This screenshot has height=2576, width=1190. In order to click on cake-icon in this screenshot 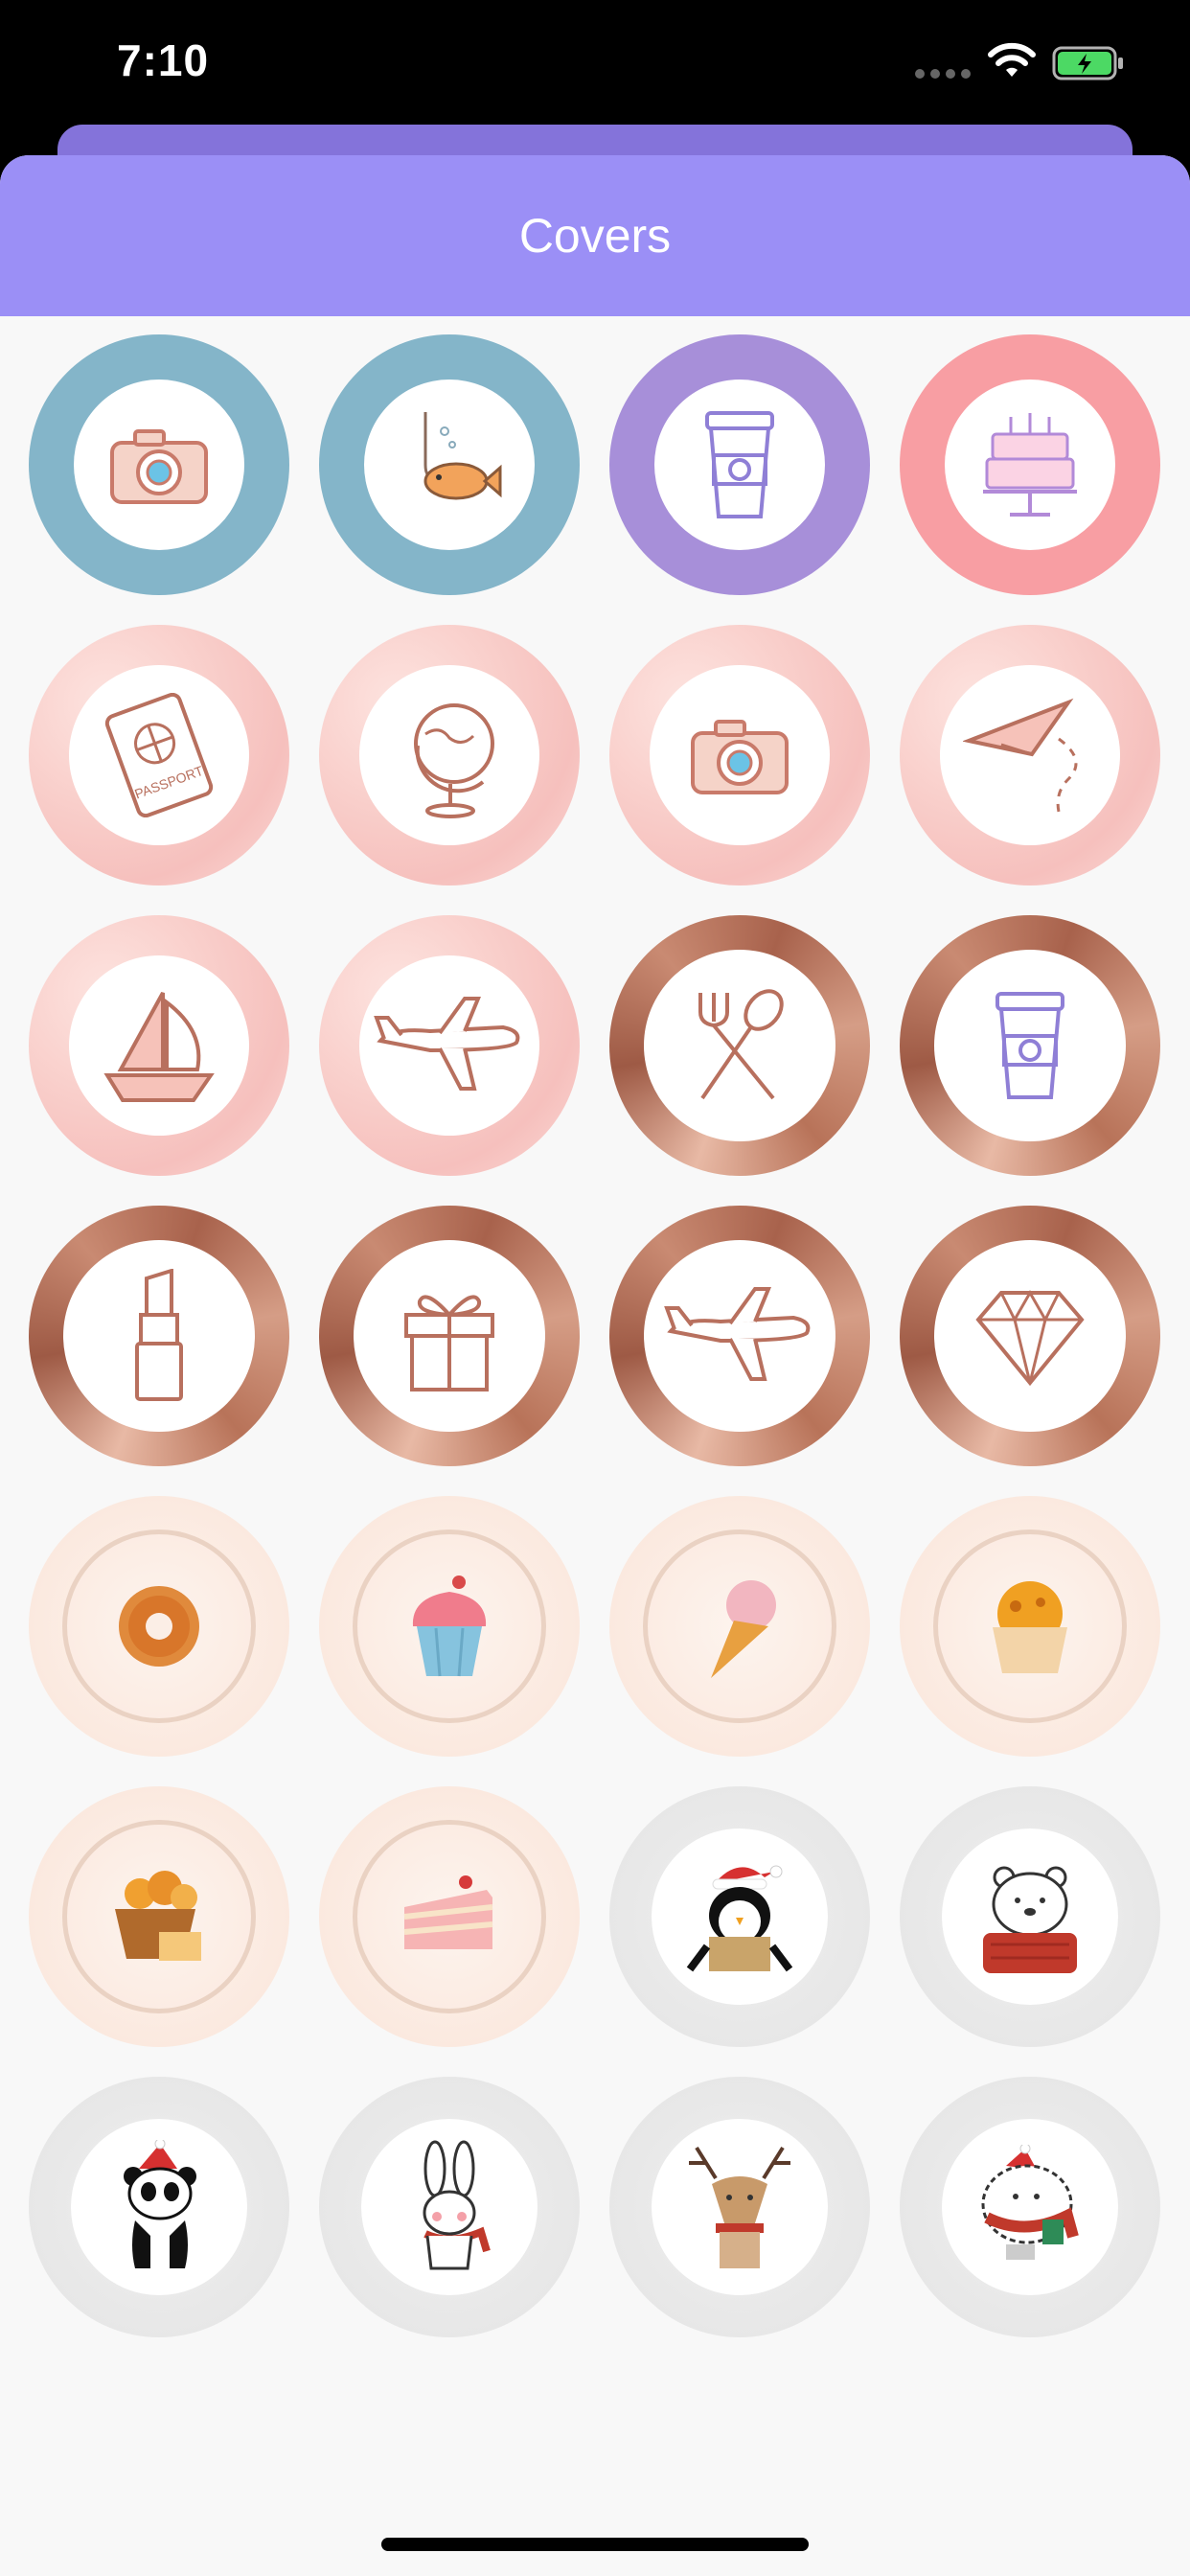, I will do `click(1030, 464)`.